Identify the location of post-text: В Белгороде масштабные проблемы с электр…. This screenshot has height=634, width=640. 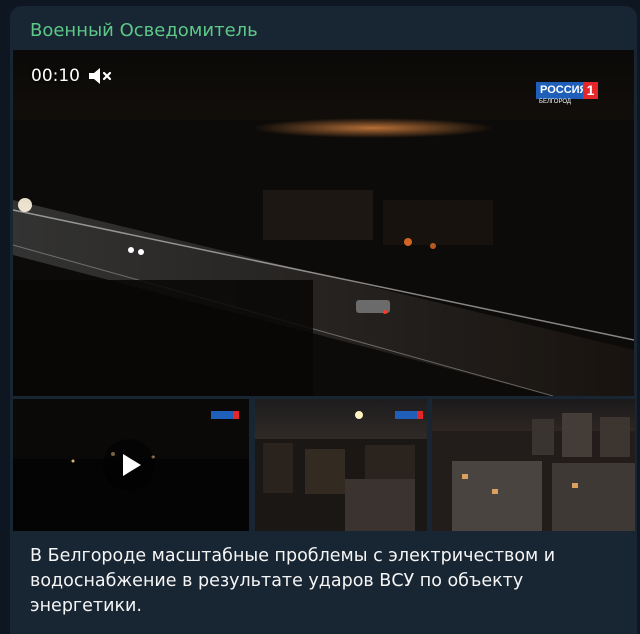
(293, 581).